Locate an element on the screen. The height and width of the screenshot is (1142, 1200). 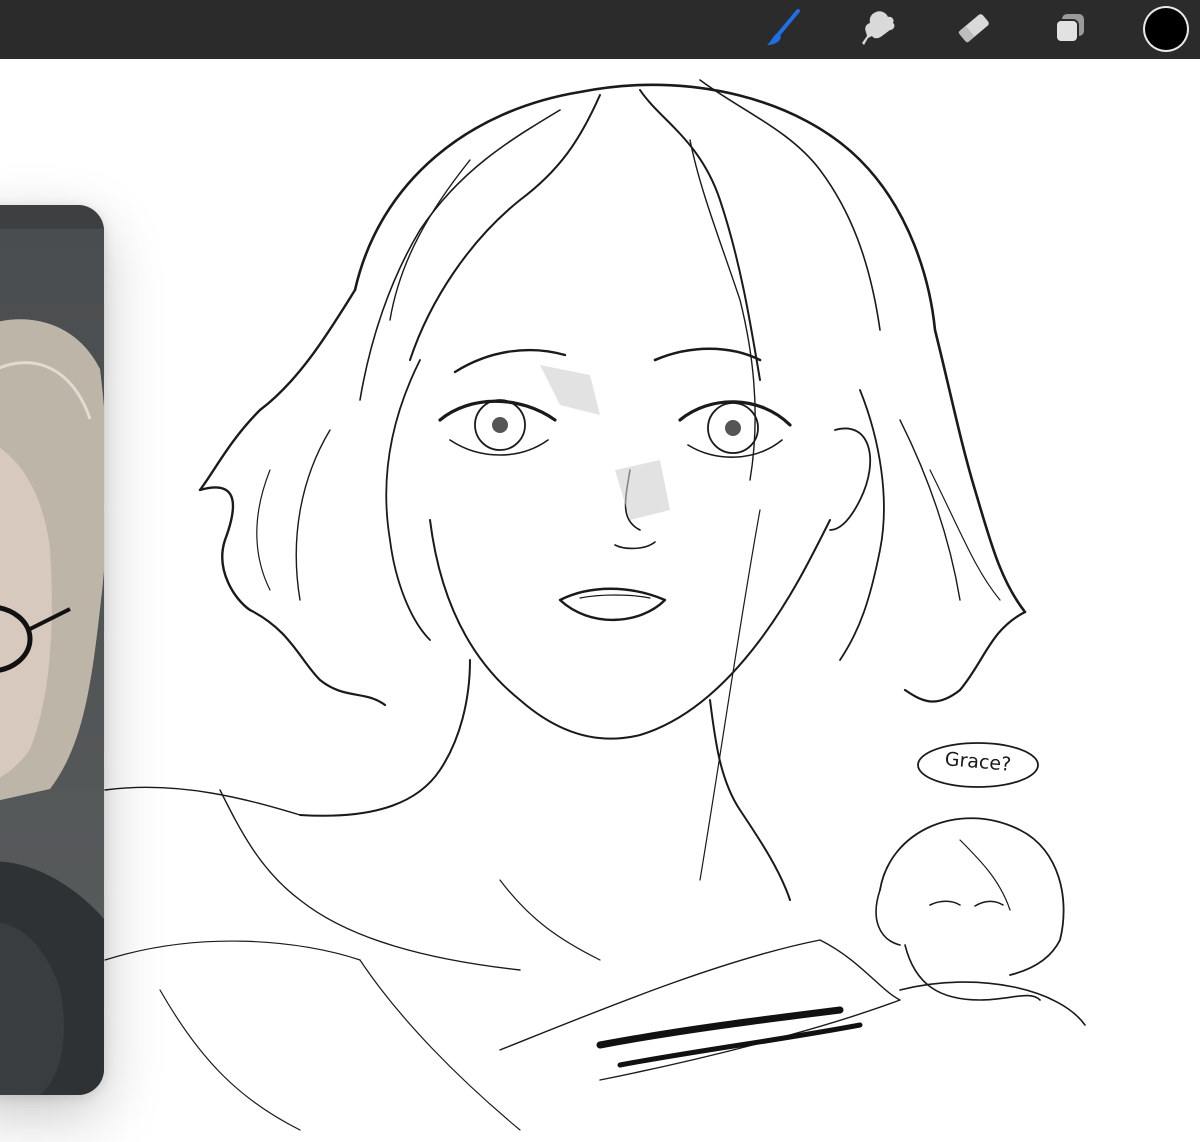
color-swatch-button is located at coordinates (1166, 29).